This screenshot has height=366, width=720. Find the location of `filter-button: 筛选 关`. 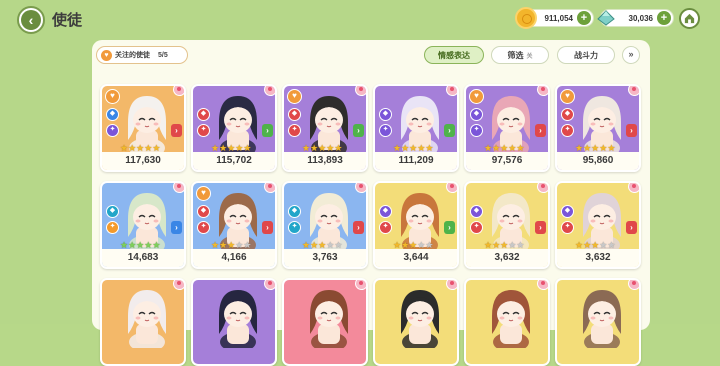

filter-button: 筛选 关 is located at coordinates (520, 55).